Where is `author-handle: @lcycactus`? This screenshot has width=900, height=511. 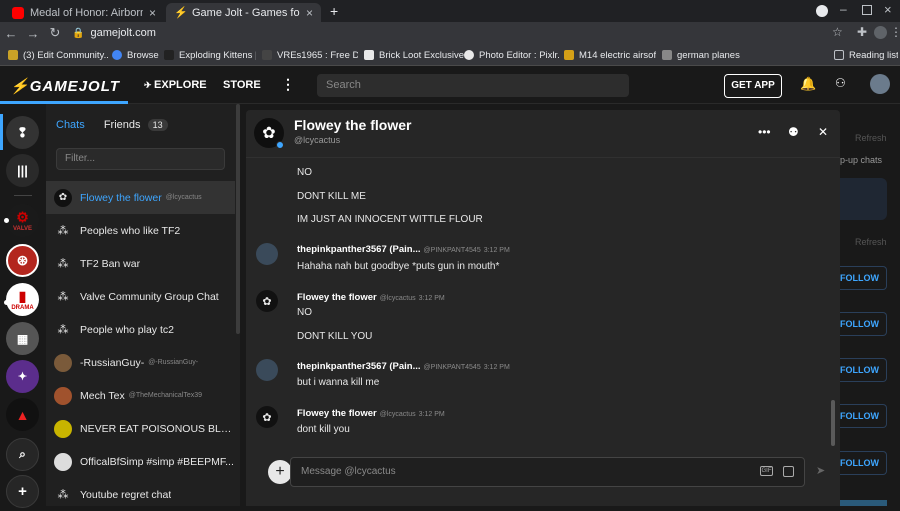
author-handle: @lcycactus is located at coordinates (397, 414).